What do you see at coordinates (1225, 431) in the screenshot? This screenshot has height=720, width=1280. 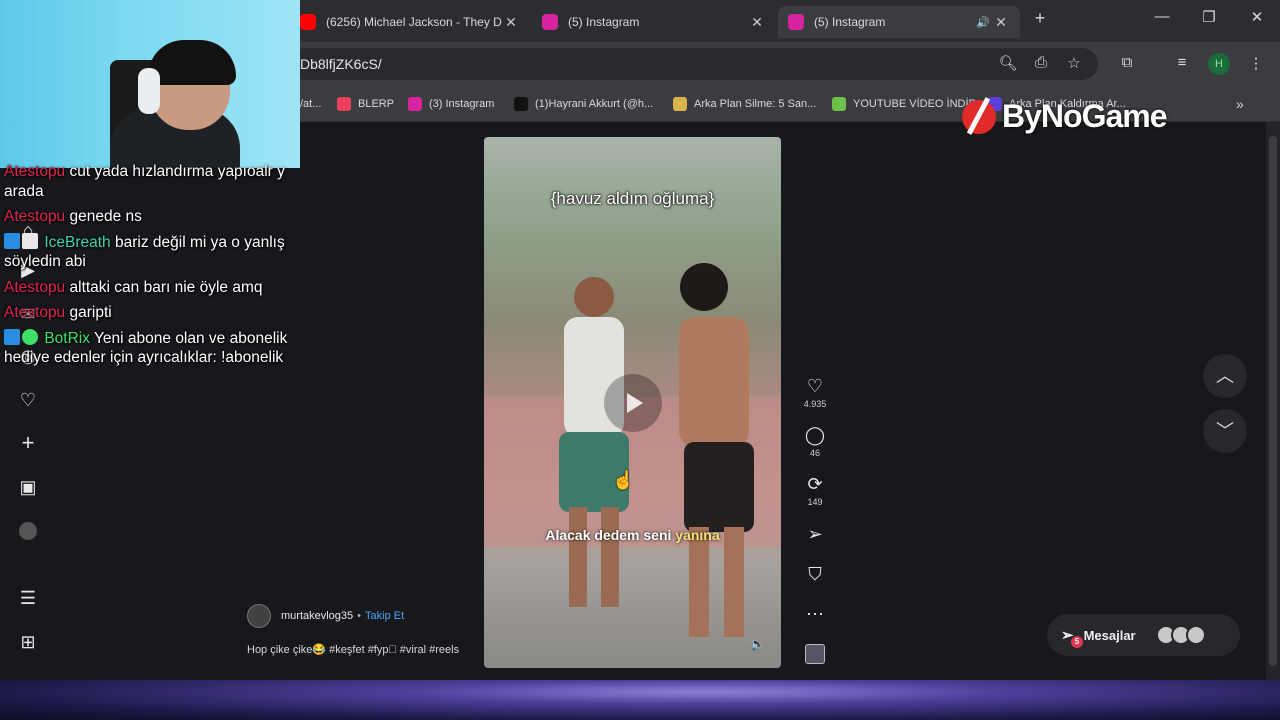 I see `next-reel-button: ﹀` at bounding box center [1225, 431].